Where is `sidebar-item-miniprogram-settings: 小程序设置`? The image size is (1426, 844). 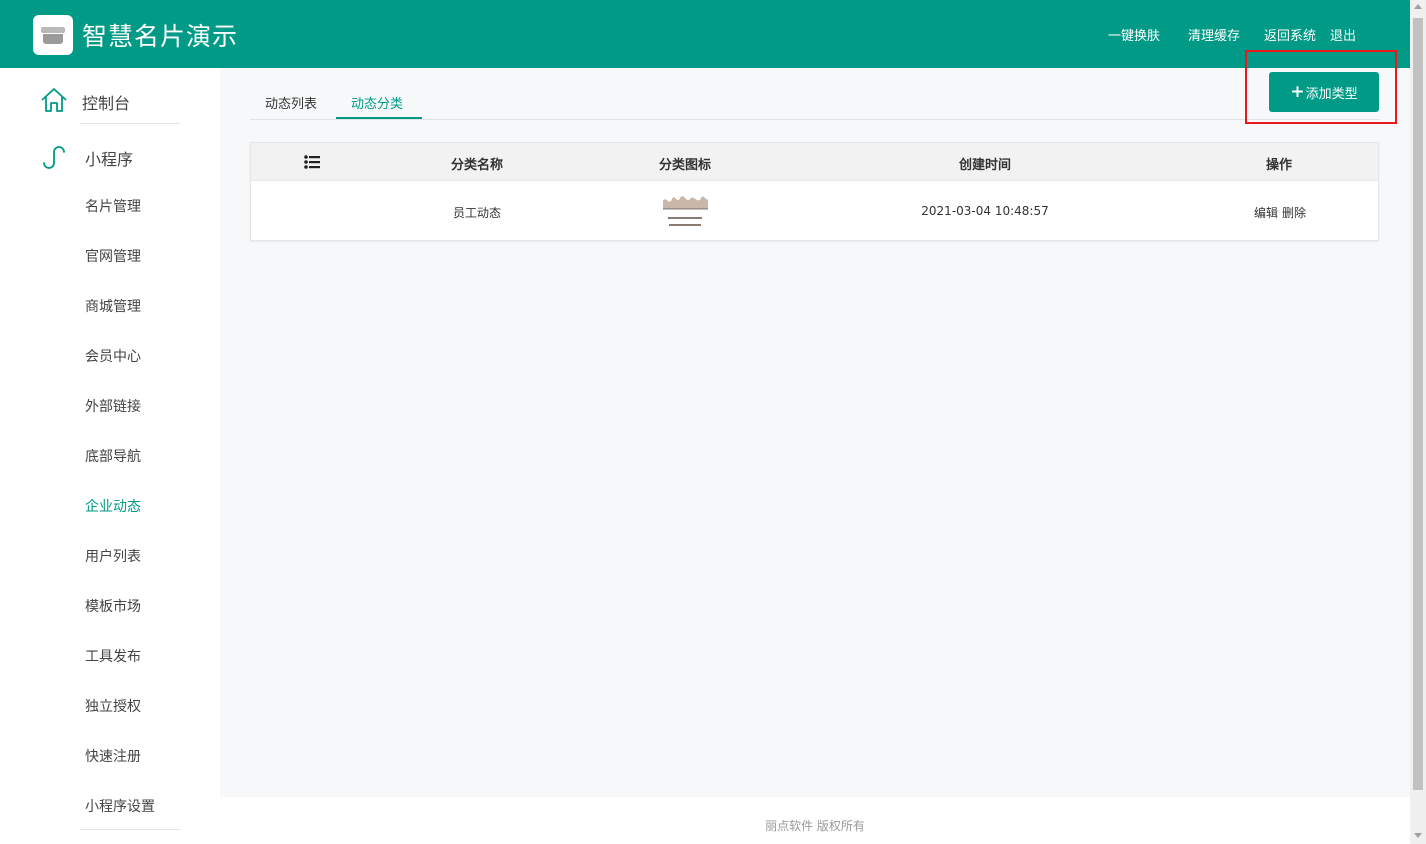
sidebar-item-miniprogram-settings: 小程序设置 is located at coordinates (120, 806).